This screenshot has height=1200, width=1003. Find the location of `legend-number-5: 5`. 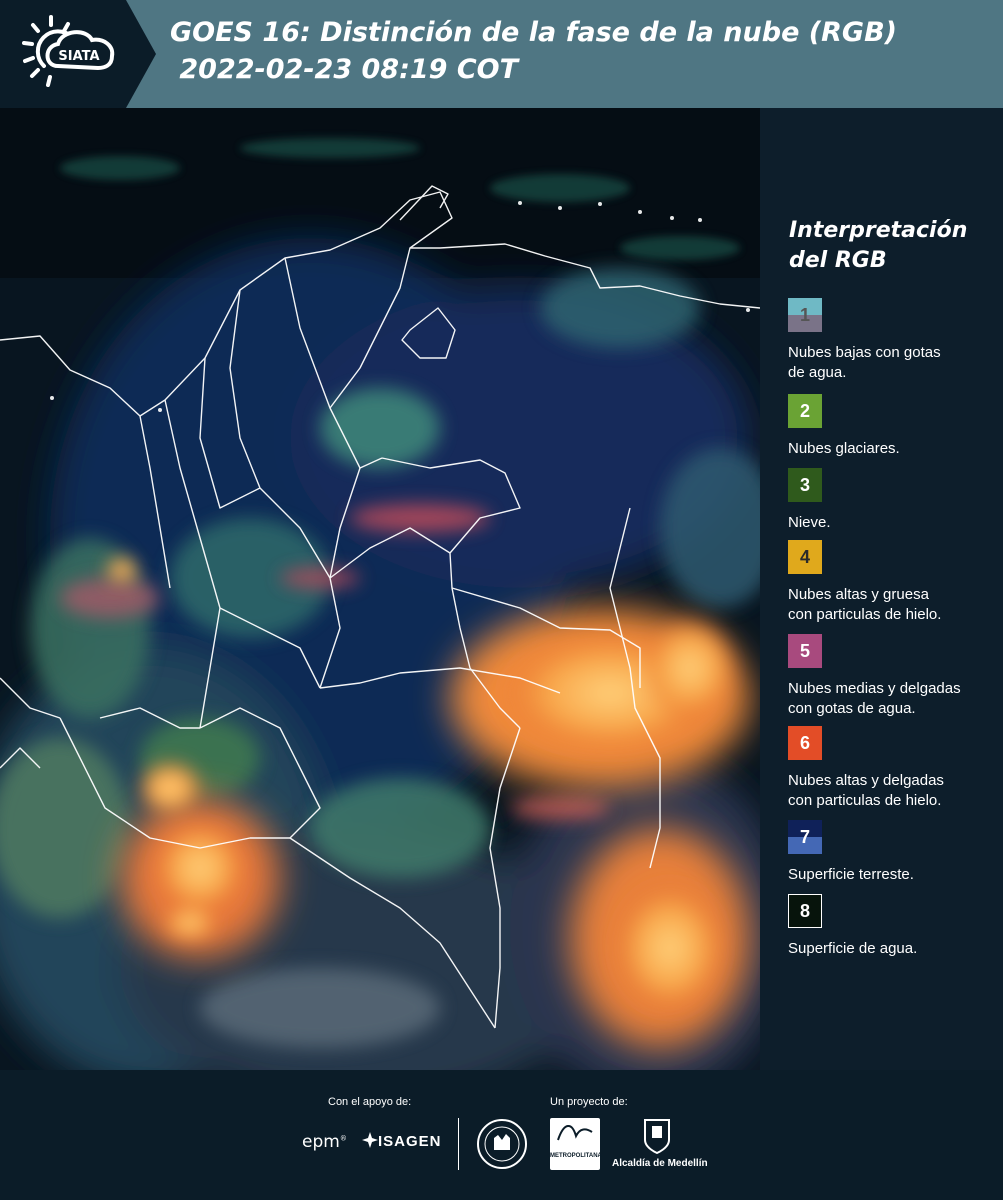

legend-number-5: 5 is located at coordinates (804, 650).